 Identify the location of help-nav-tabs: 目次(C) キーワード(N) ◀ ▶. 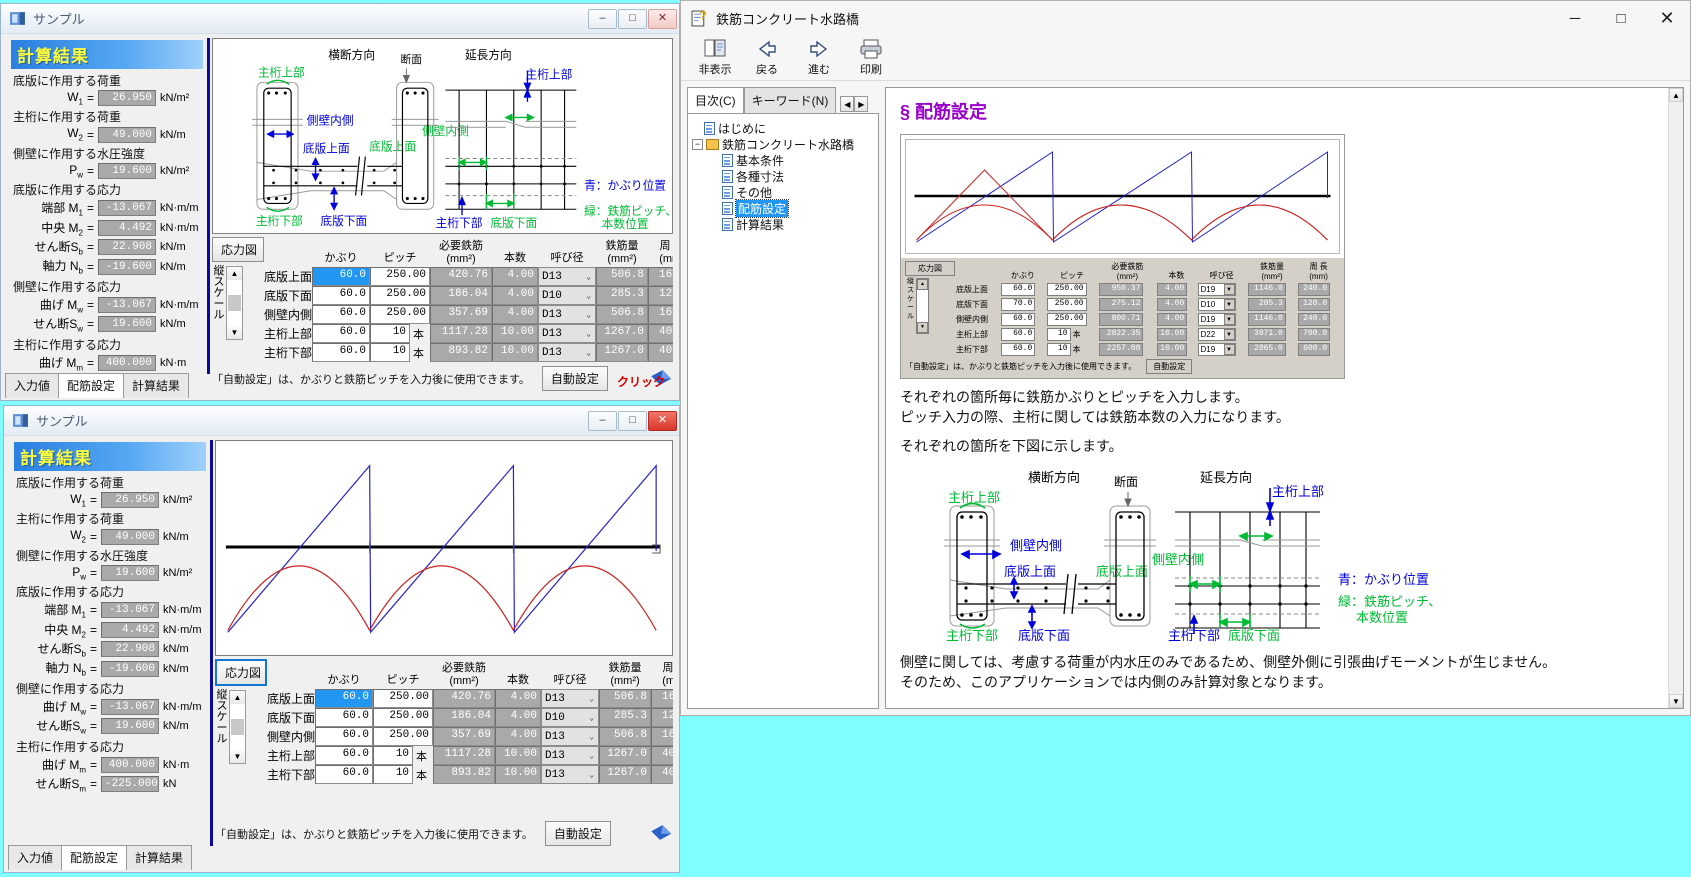
(783, 100).